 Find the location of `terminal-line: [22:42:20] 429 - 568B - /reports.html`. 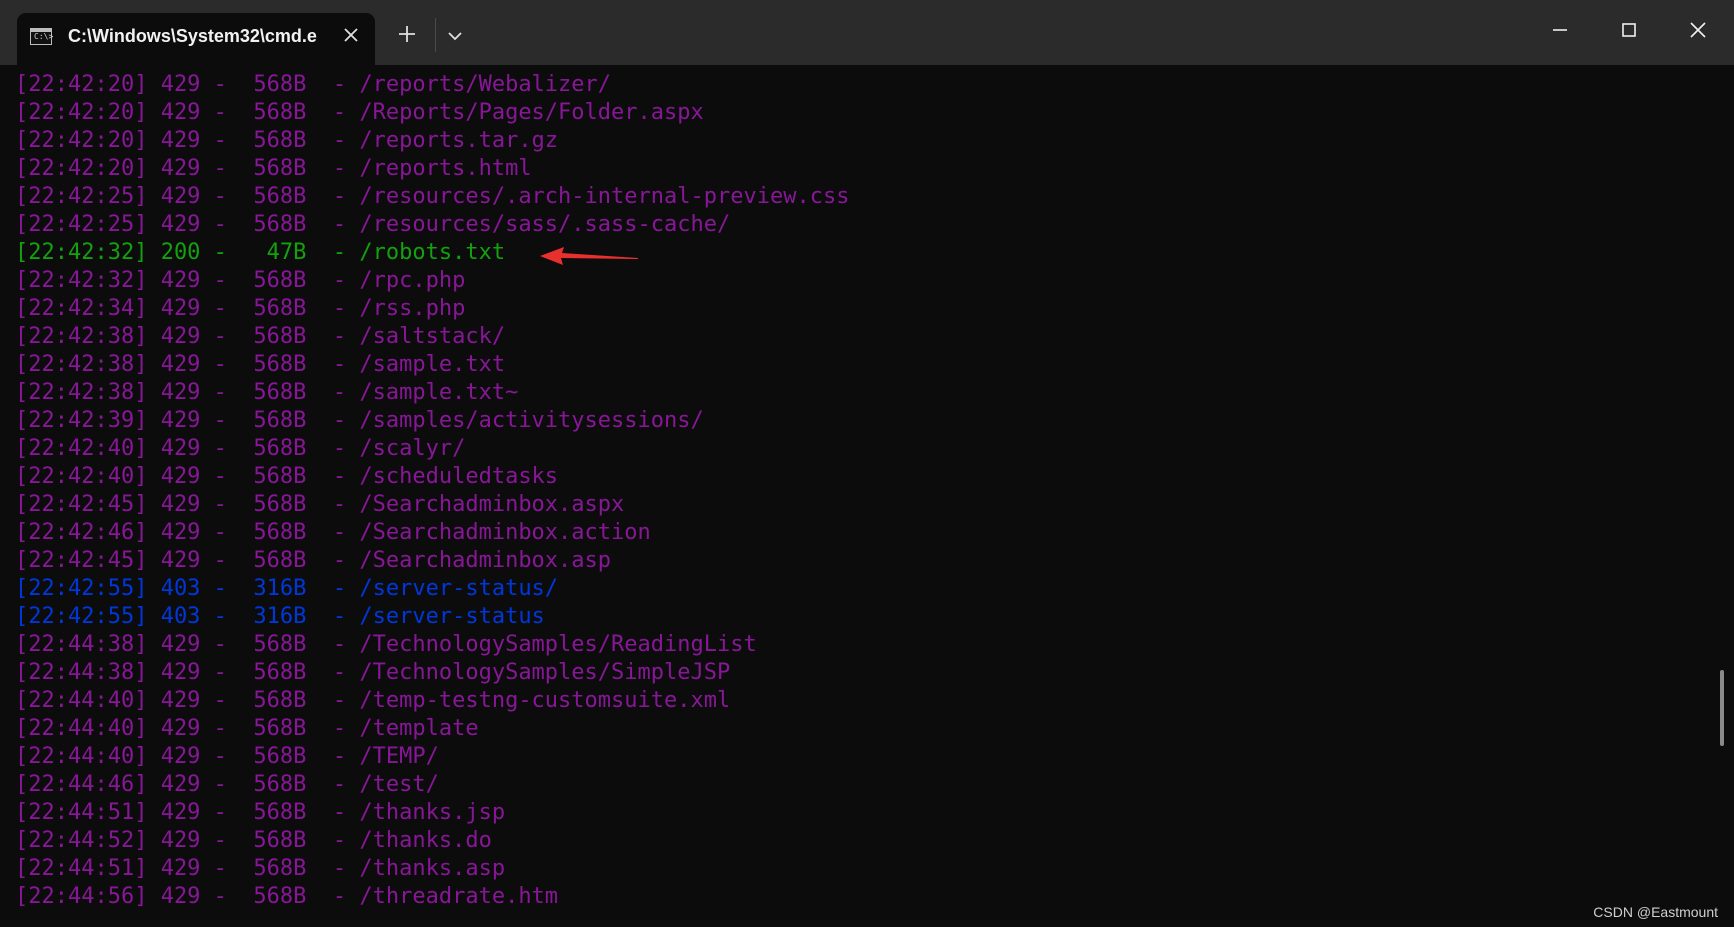

terminal-line: [22:42:20] 429 - 568B - /reports.html is located at coordinates (273, 168).